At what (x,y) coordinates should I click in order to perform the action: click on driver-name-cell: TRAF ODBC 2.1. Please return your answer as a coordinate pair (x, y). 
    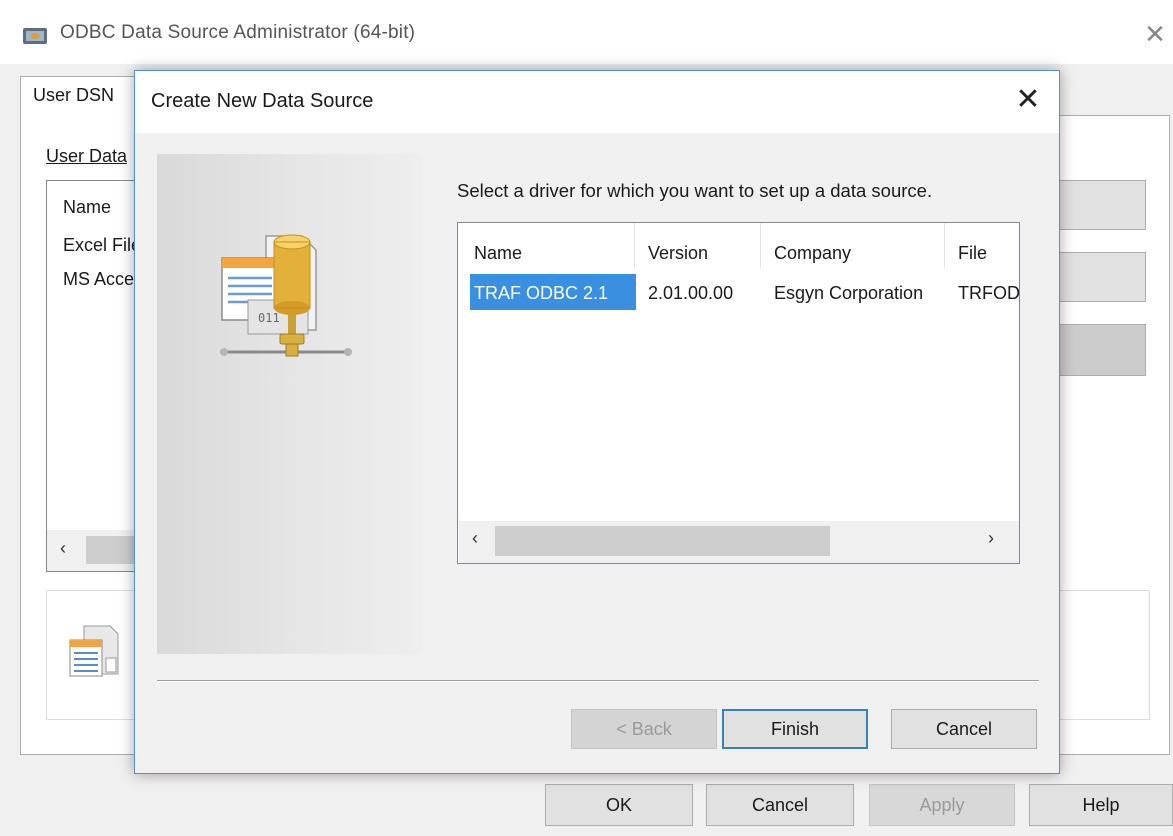
    Looking at the image, I should click on (541, 293).